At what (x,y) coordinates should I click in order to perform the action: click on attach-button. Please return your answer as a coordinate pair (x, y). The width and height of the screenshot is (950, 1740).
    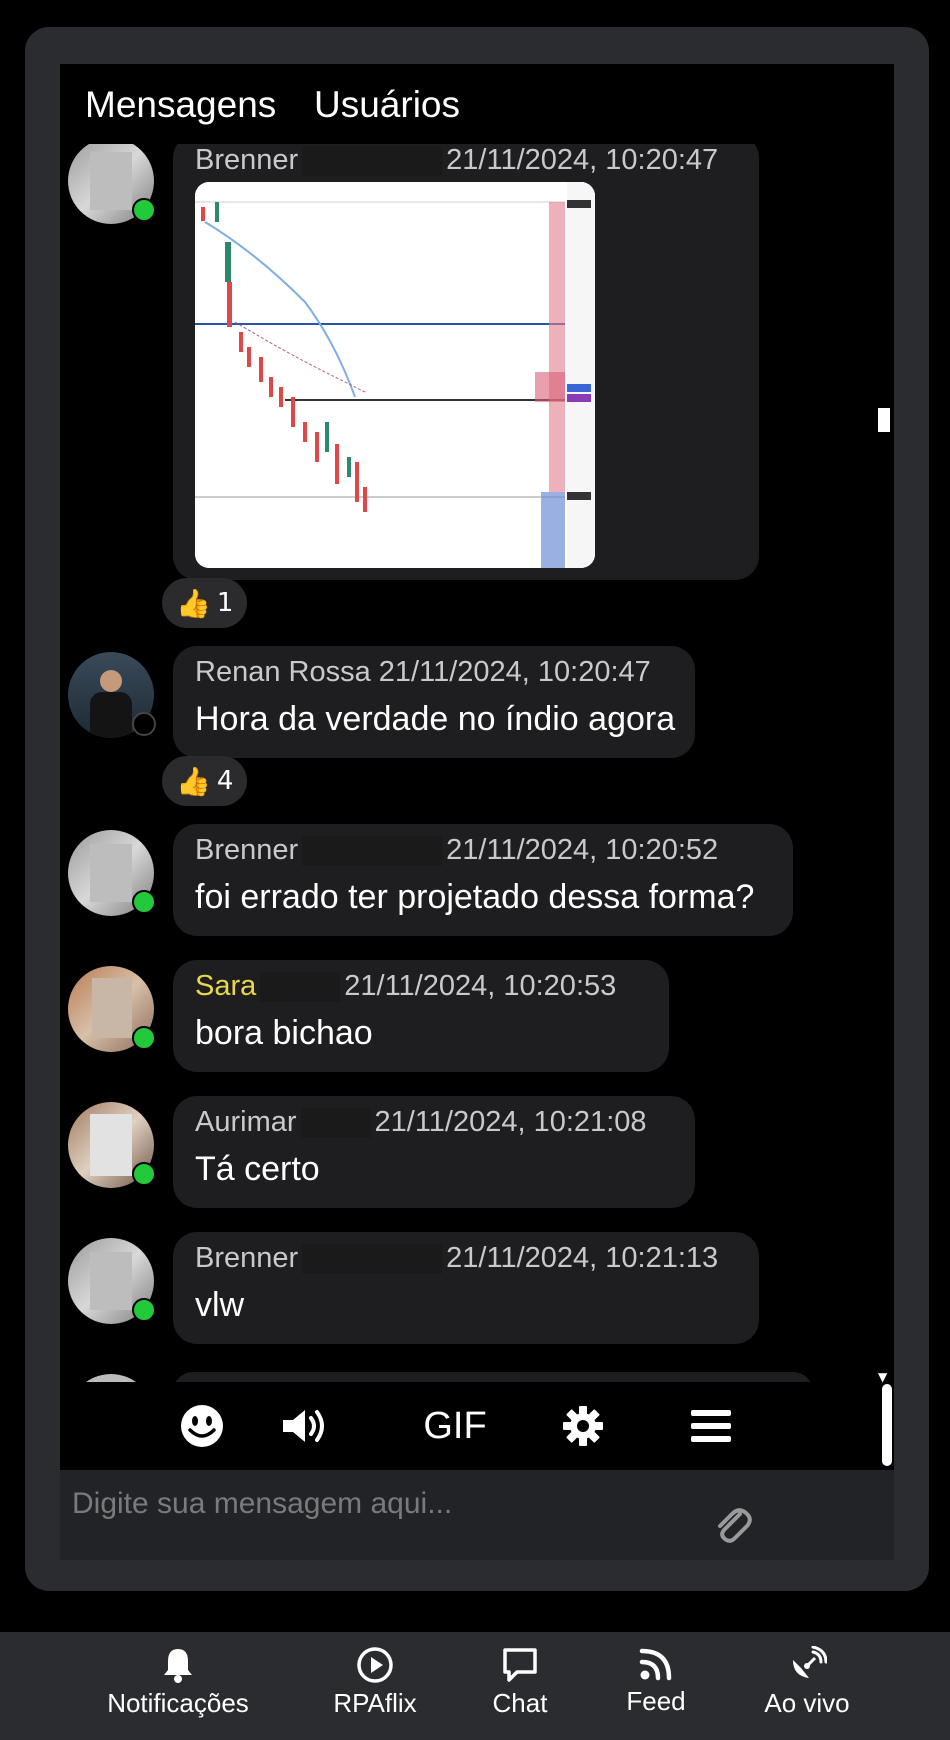
    Looking at the image, I should click on (732, 1528).